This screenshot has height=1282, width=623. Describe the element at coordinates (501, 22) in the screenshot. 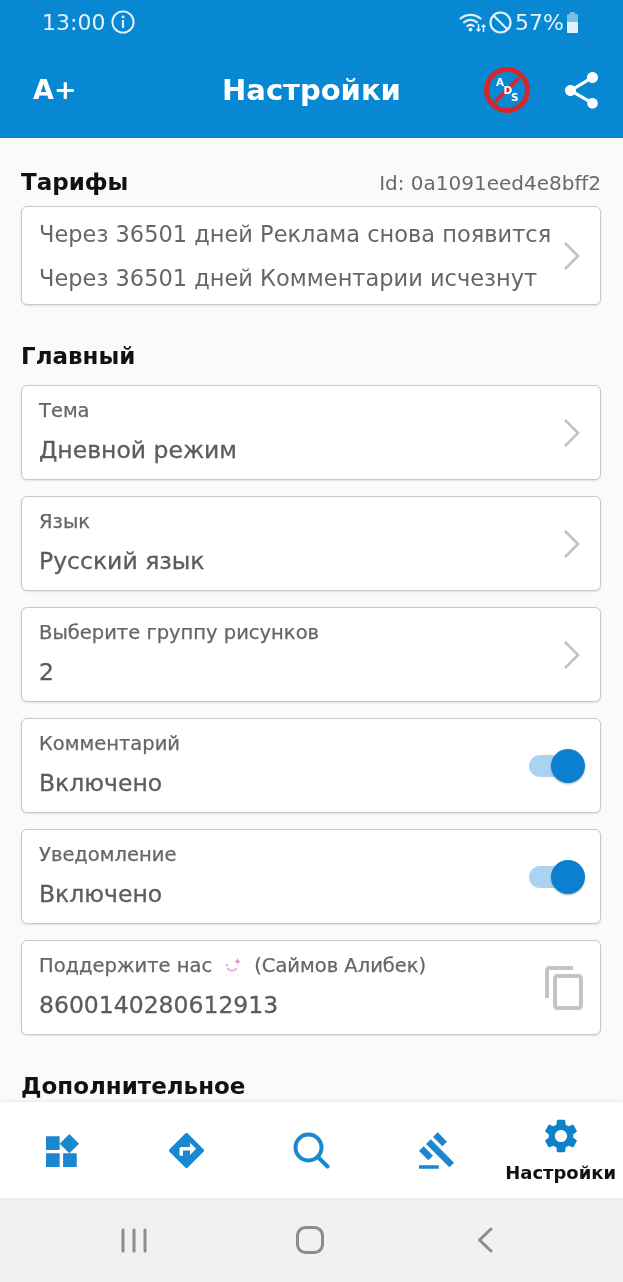

I see `do-not-disturb-icon` at that location.